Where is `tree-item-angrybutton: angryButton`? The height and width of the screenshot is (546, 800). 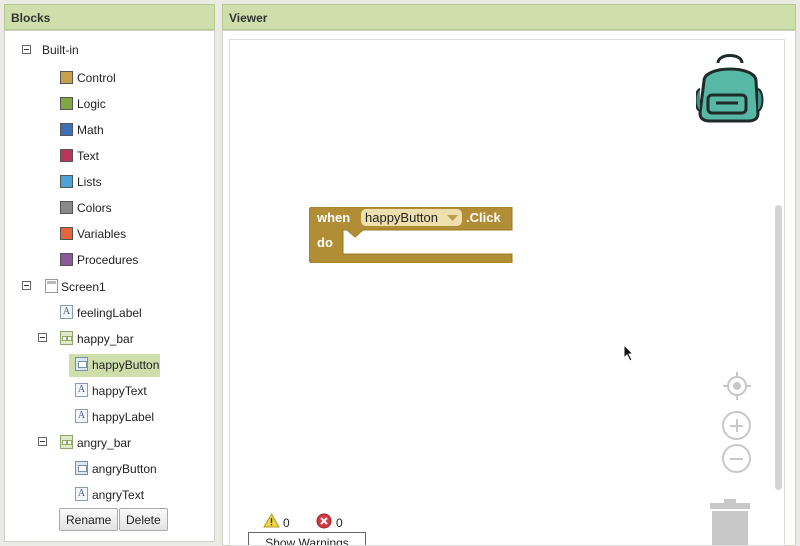
tree-item-angrybutton: angryButton is located at coordinates (135, 469).